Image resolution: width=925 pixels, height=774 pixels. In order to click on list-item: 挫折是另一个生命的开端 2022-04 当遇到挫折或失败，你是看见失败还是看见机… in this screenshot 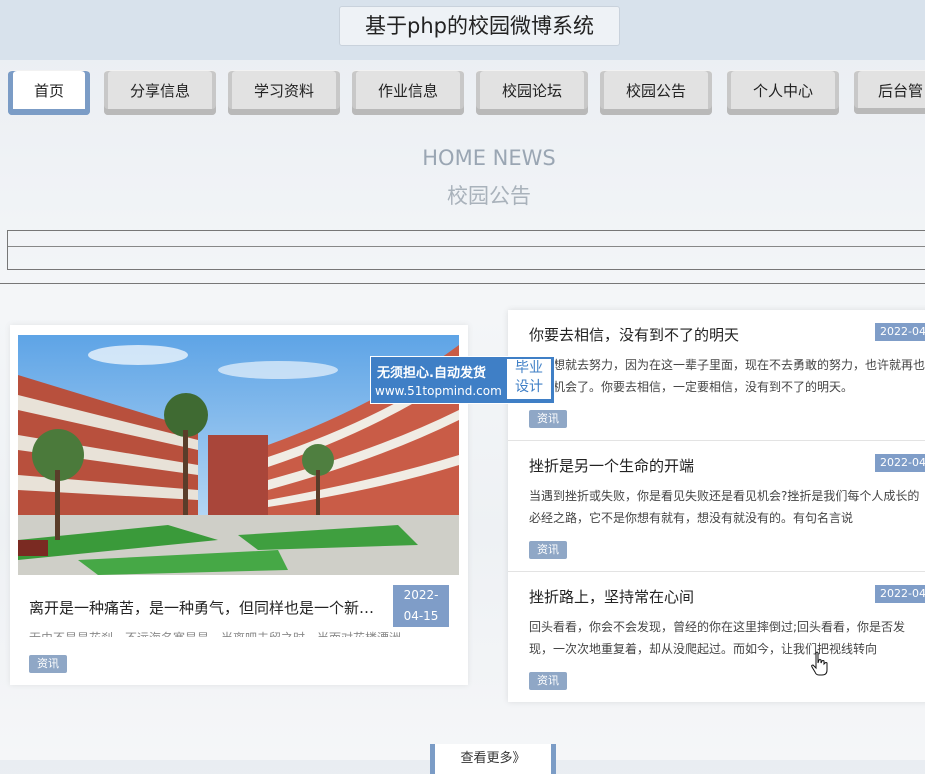, I will do `click(716, 506)`.